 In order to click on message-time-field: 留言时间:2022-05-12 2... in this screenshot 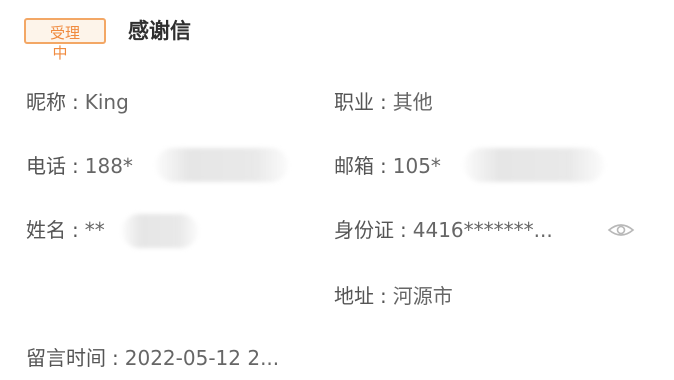, I will do `click(152, 358)`.